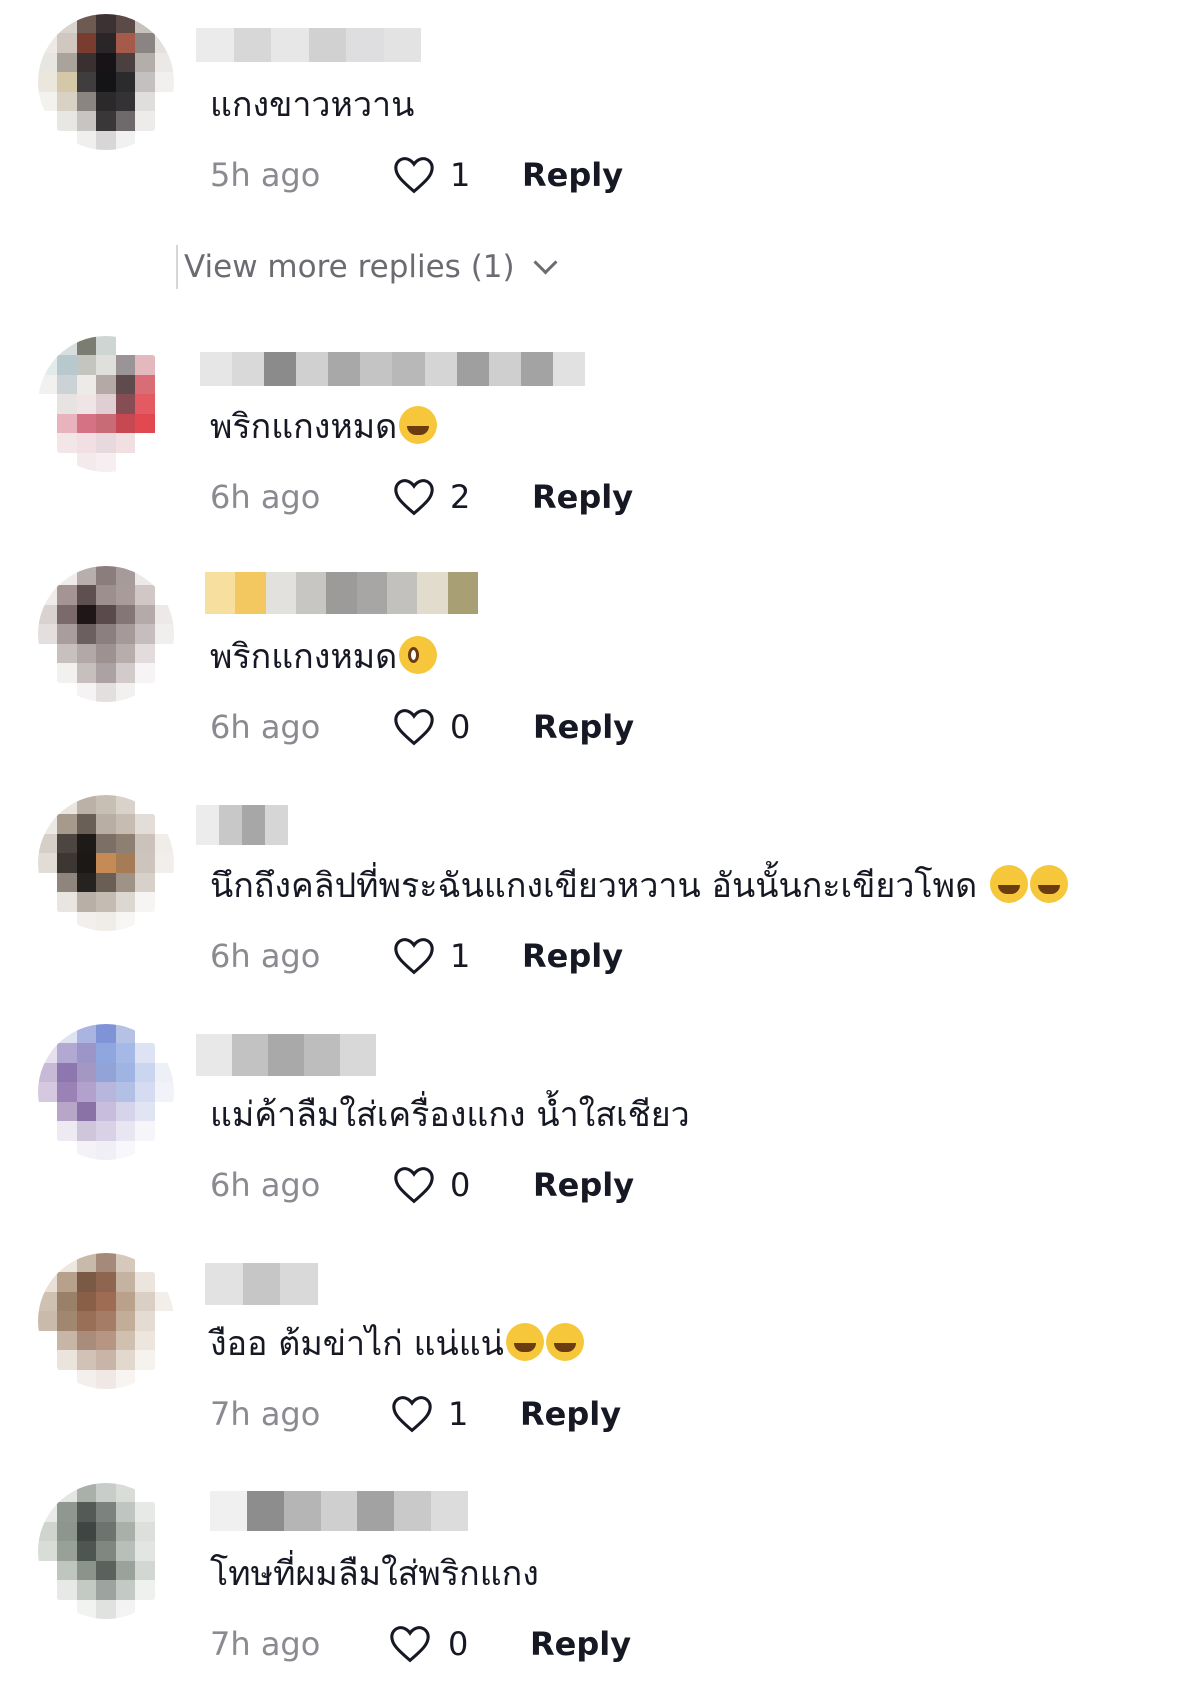 The height and width of the screenshot is (1683, 1200). Describe the element at coordinates (460, 1185) in the screenshot. I see `like-count: 0` at that location.